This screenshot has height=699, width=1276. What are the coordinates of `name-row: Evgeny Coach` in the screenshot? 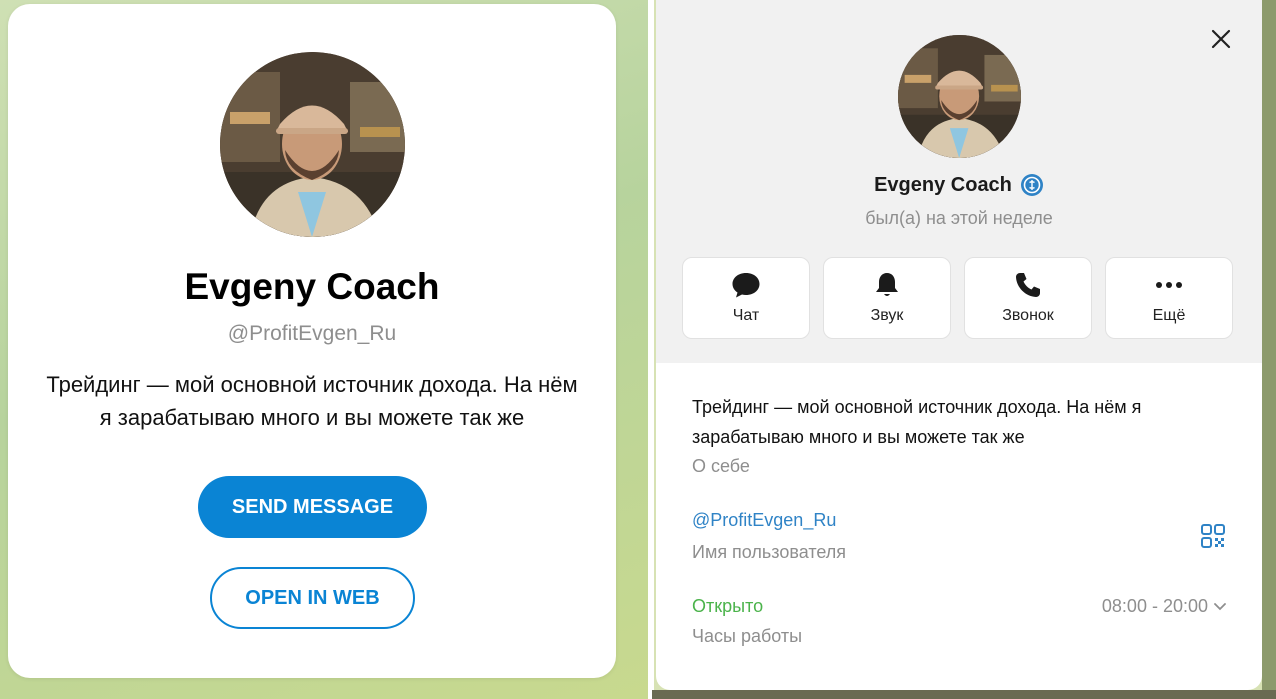 It's located at (959, 185).